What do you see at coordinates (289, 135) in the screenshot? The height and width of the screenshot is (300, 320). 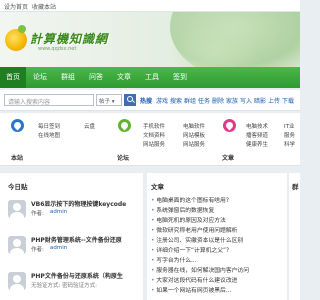 I see `service-link: 服务` at bounding box center [289, 135].